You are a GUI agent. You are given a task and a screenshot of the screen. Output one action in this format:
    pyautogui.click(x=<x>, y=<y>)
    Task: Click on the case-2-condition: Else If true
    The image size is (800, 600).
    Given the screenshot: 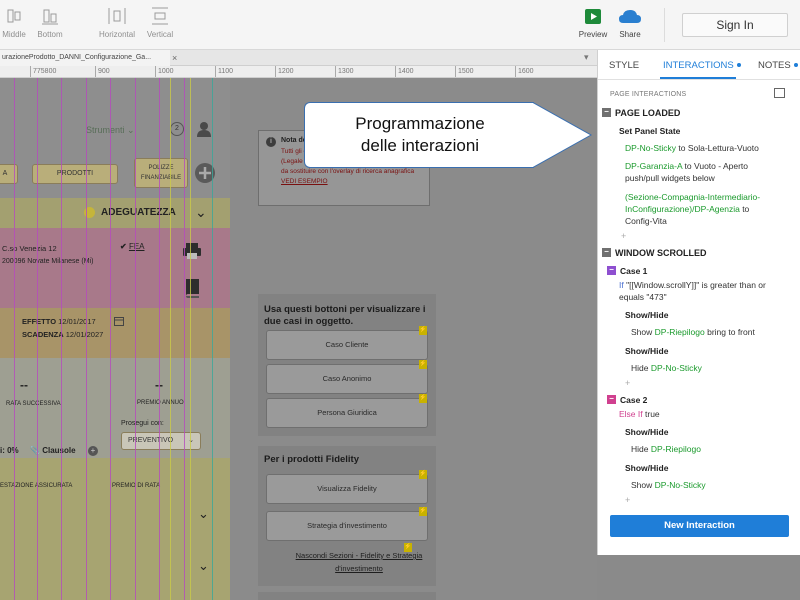 What is the action you would take?
    pyautogui.click(x=639, y=414)
    